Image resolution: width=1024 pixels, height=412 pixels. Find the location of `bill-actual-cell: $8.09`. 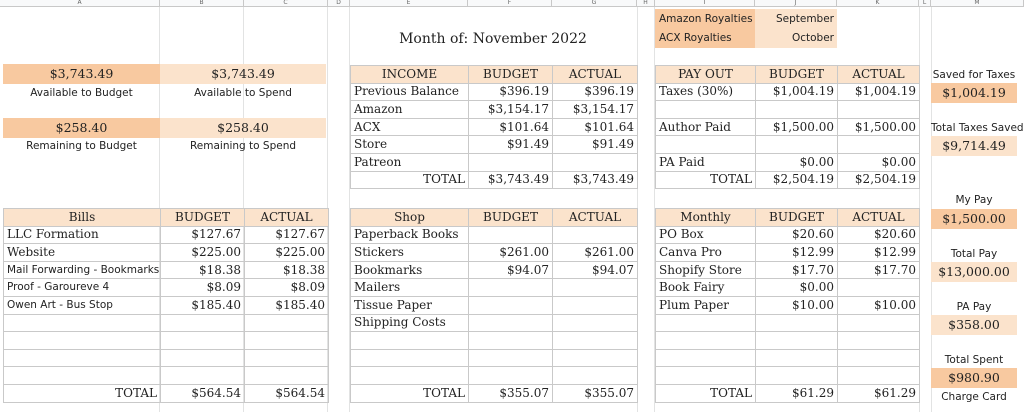

bill-actual-cell: $8.09 is located at coordinates (286, 287).